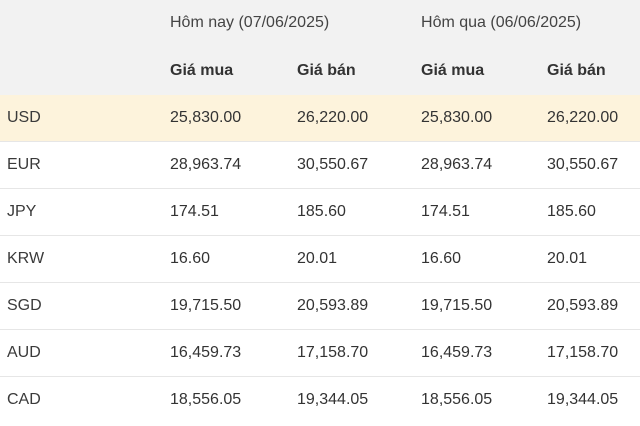 The image size is (640, 426). Describe the element at coordinates (587, 165) in the screenshot. I see `yesterday-sell-price: 30,550.67` at that location.